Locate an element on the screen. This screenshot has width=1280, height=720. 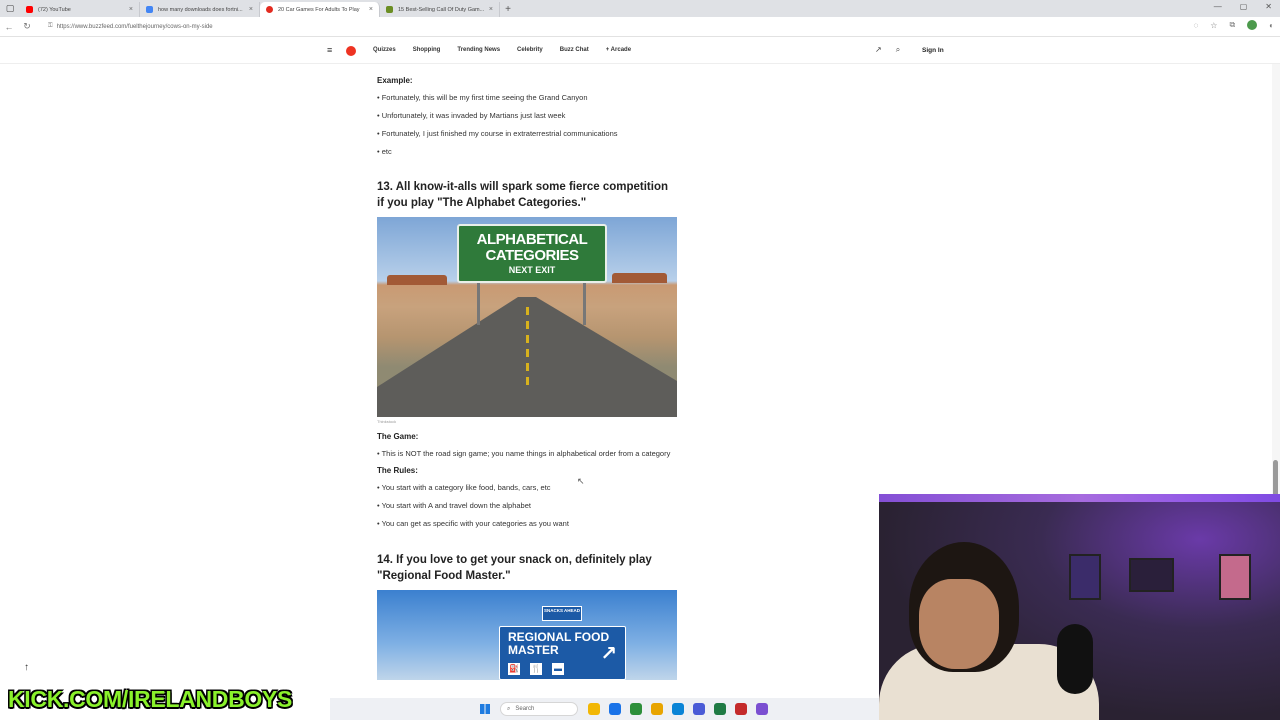
nav-link-trending-news: Trending News is located at coordinates (478, 50).